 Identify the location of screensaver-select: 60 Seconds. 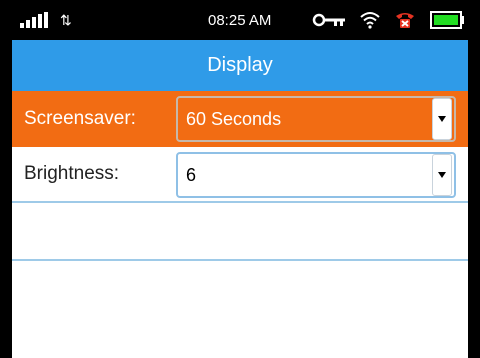
(316, 119).